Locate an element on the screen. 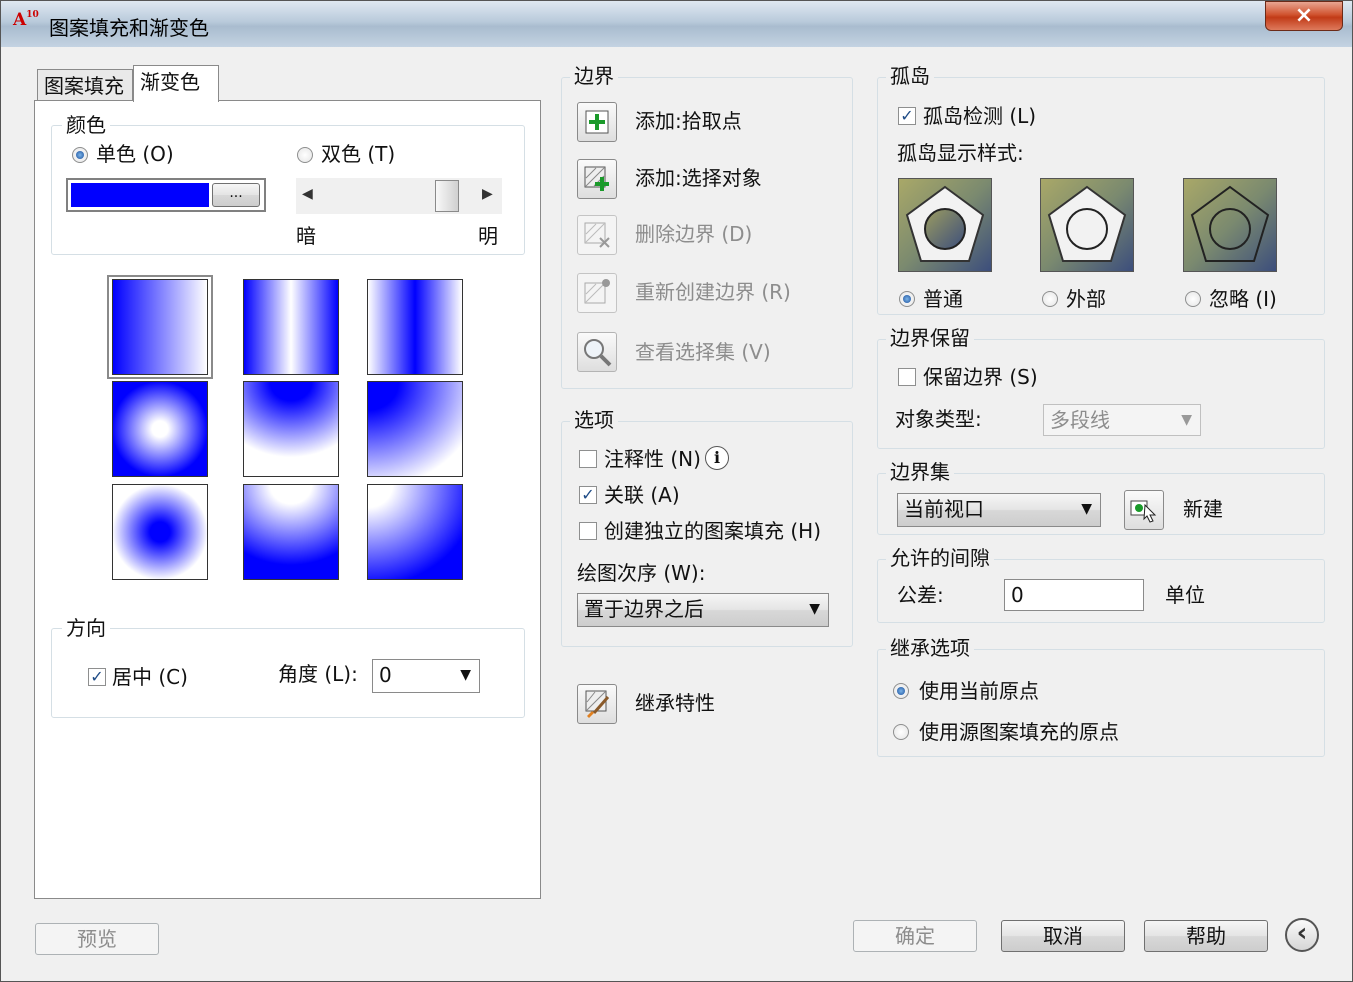 The image size is (1353, 982). island-outer-preview is located at coordinates (1087, 225).